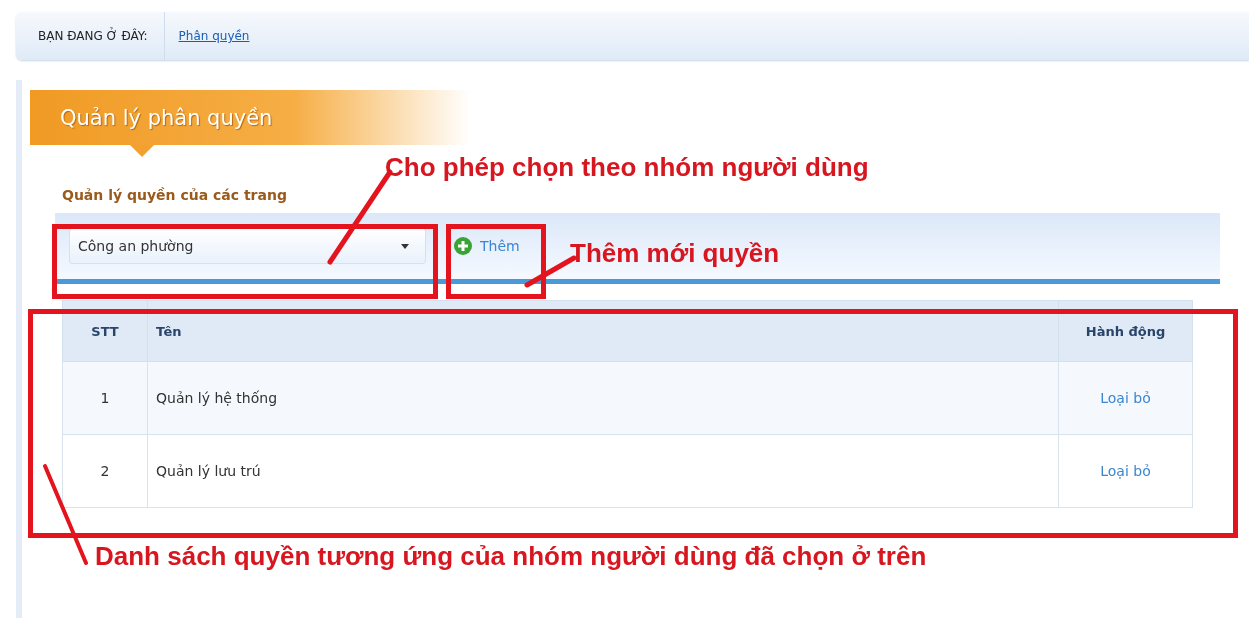 The image size is (1249, 618). What do you see at coordinates (214, 36) in the screenshot?
I see `breadcrumb-link: Phân quyền` at bounding box center [214, 36].